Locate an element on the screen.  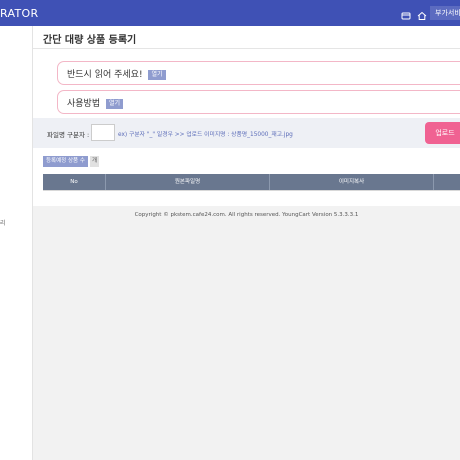
separator-input is located at coordinates (103, 132).